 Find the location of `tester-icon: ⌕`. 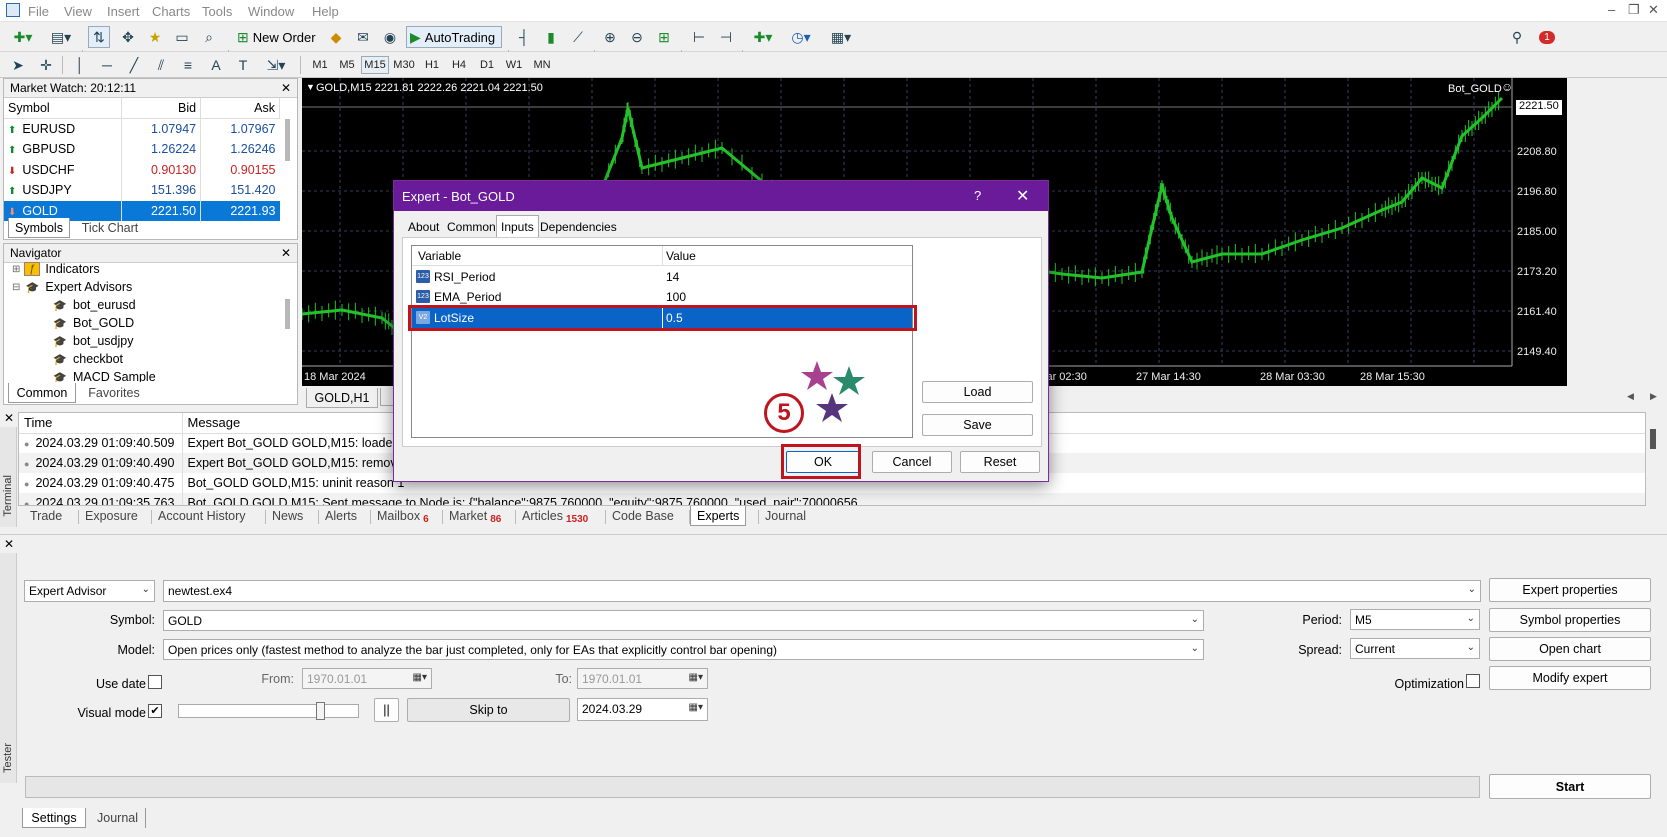

tester-icon: ⌕ is located at coordinates (209, 37).